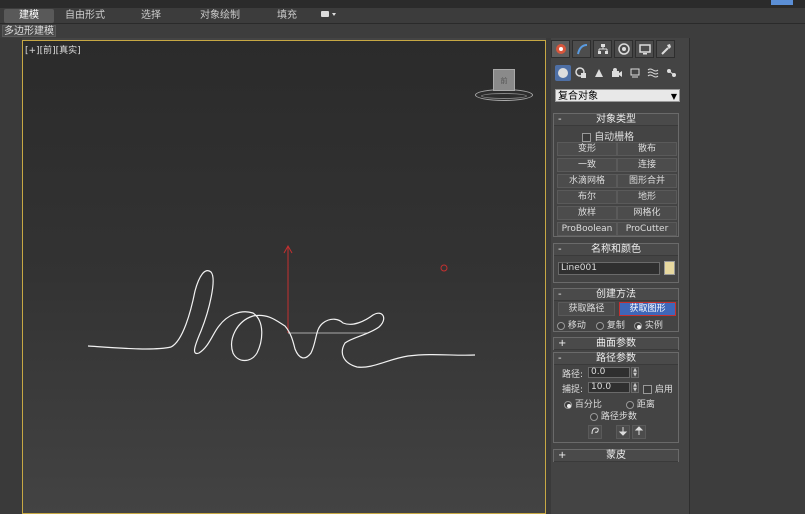  What do you see at coordinates (647, 213) in the screenshot?
I see `mesher-button: 网格化` at bounding box center [647, 213].